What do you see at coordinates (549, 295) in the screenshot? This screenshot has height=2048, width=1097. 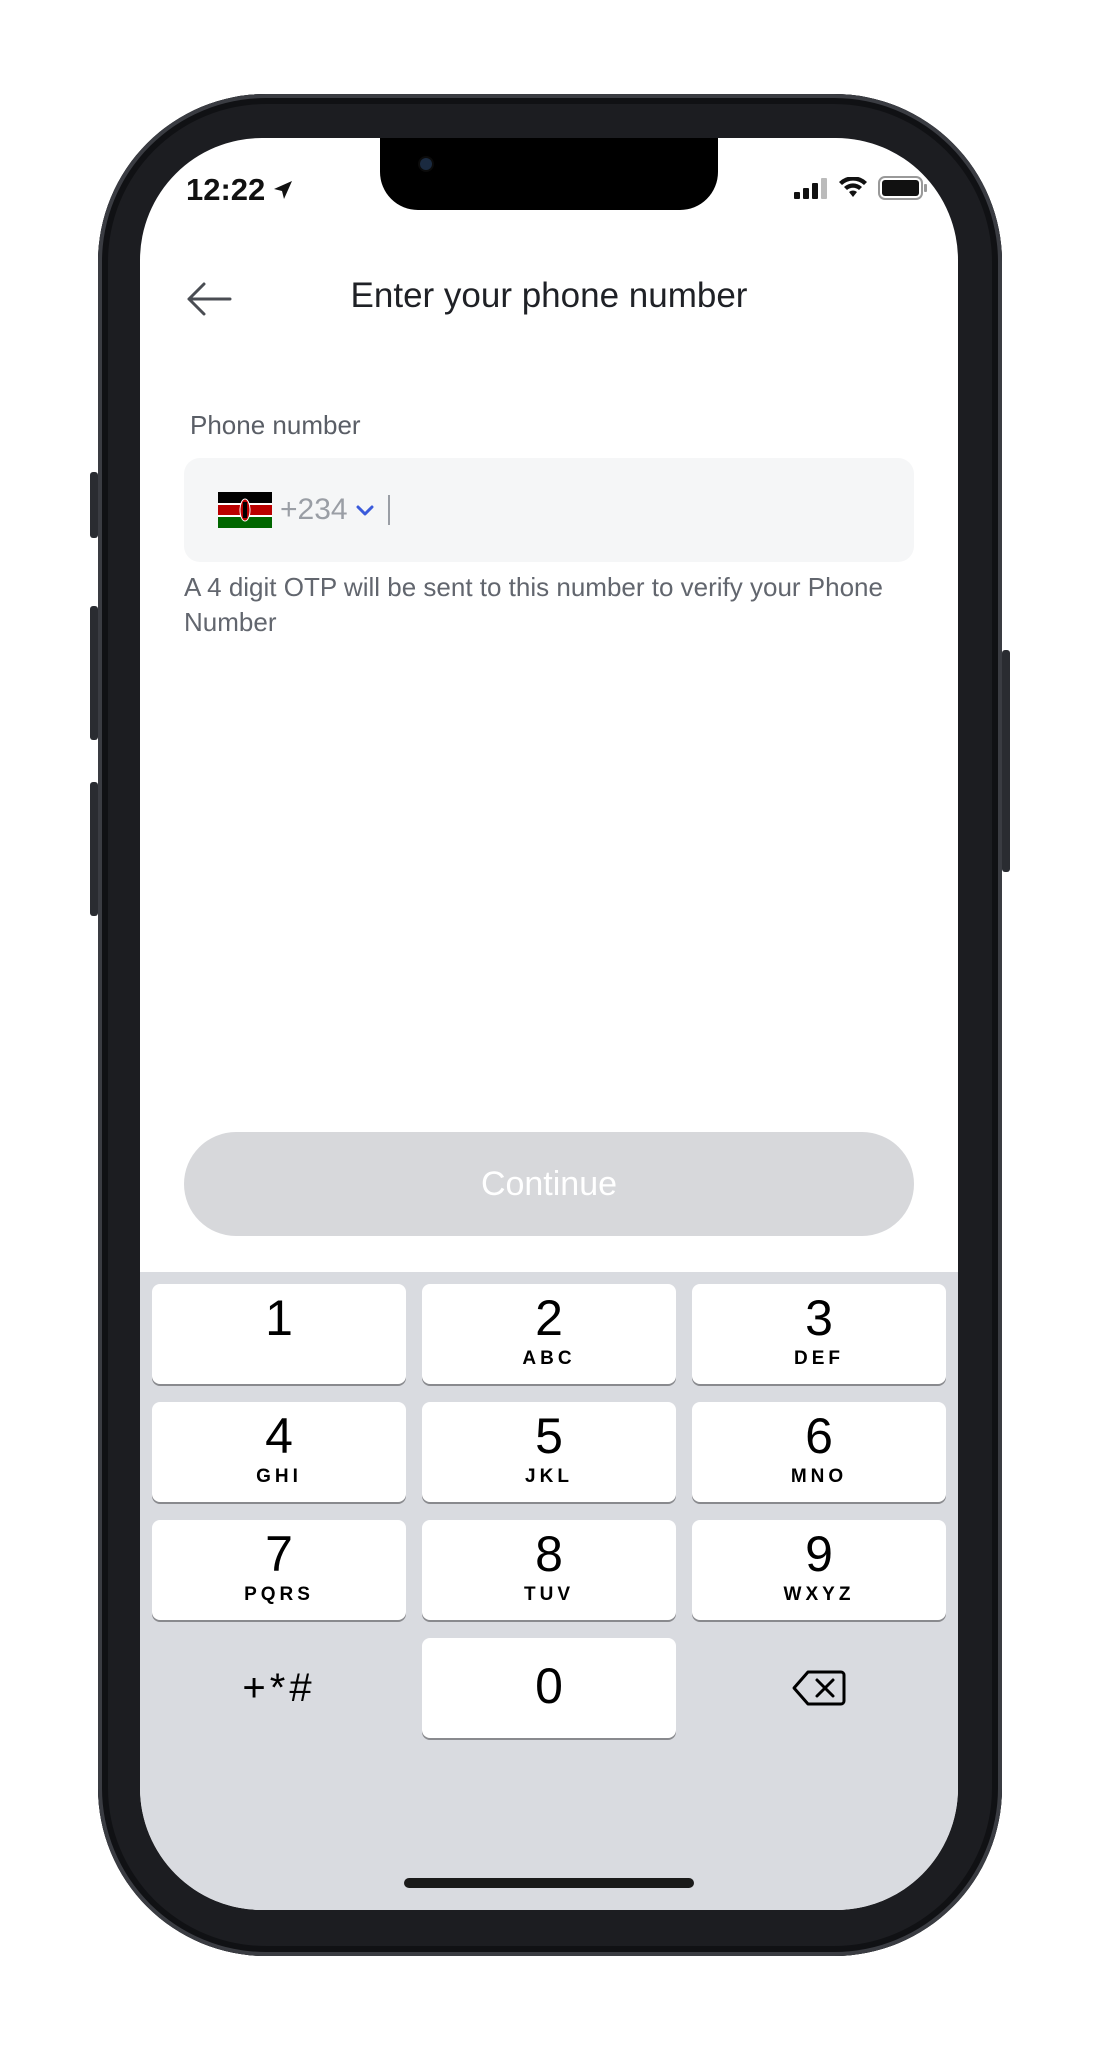 I see `page-title: Enter your phone number` at bounding box center [549, 295].